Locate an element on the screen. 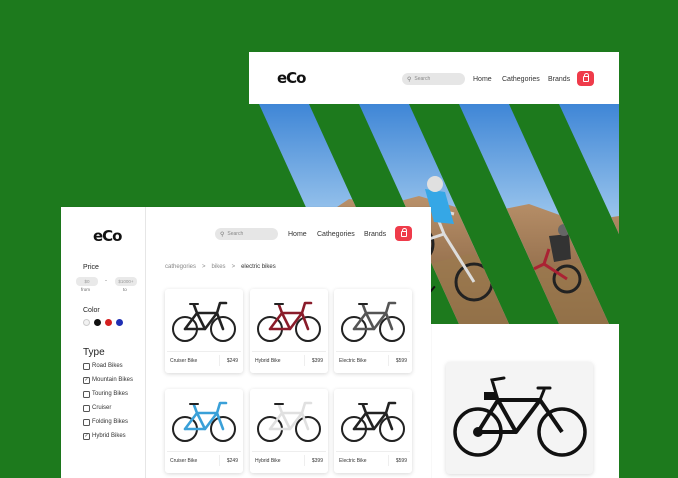  type-option-label: Folding Bikes is located at coordinates (110, 422).